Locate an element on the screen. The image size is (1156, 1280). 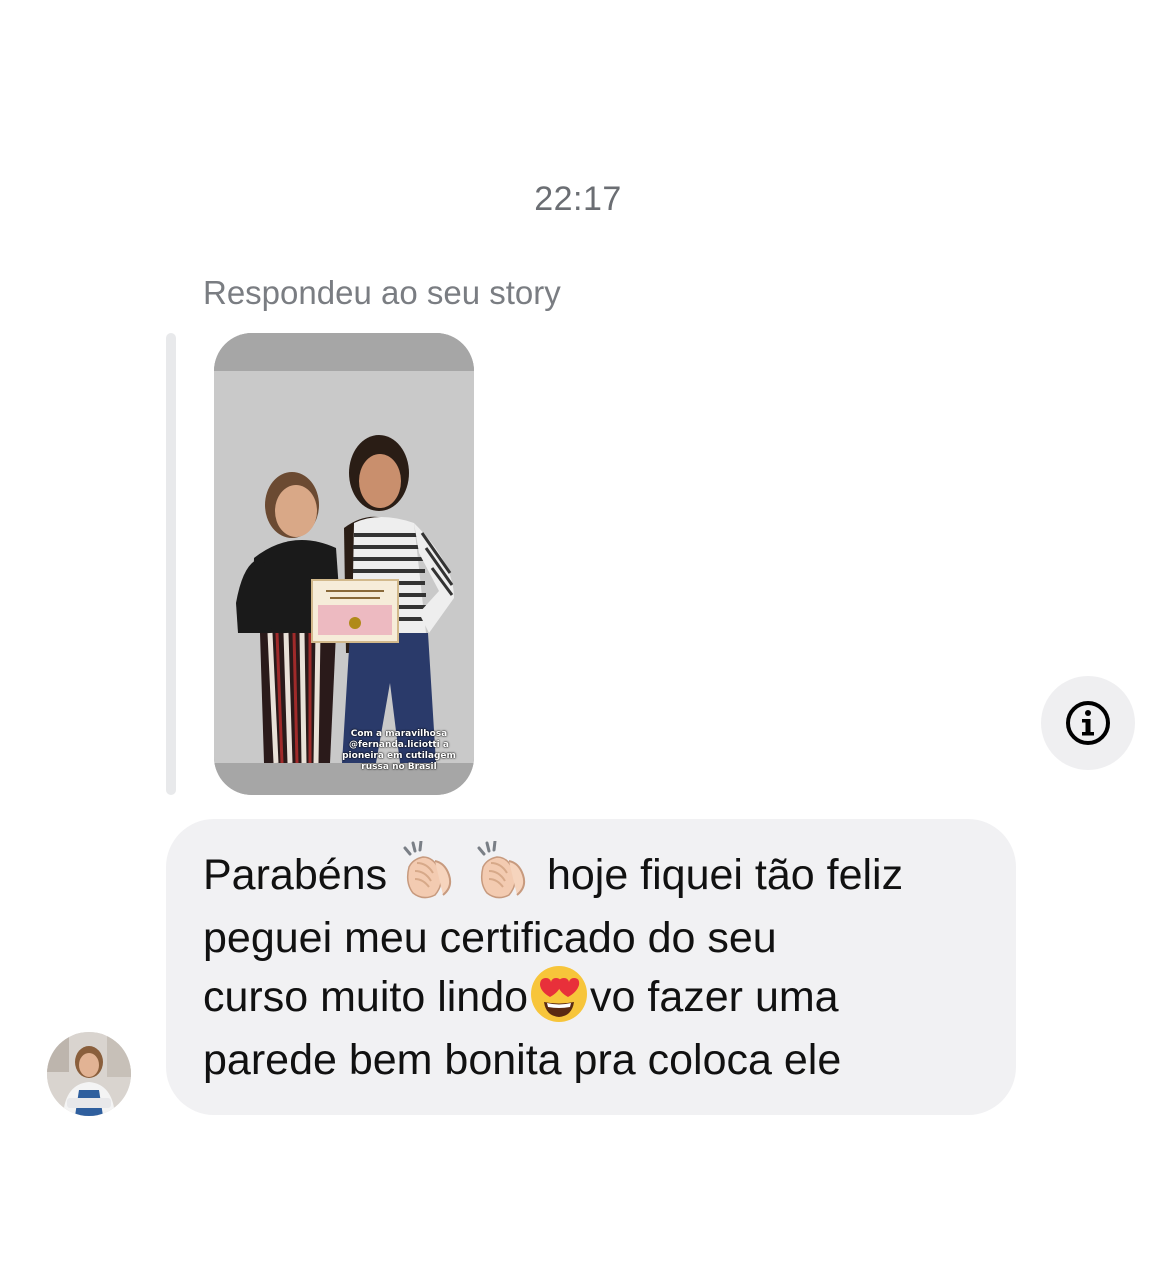
message-text: vo fazer uma is located at coordinates (714, 997).